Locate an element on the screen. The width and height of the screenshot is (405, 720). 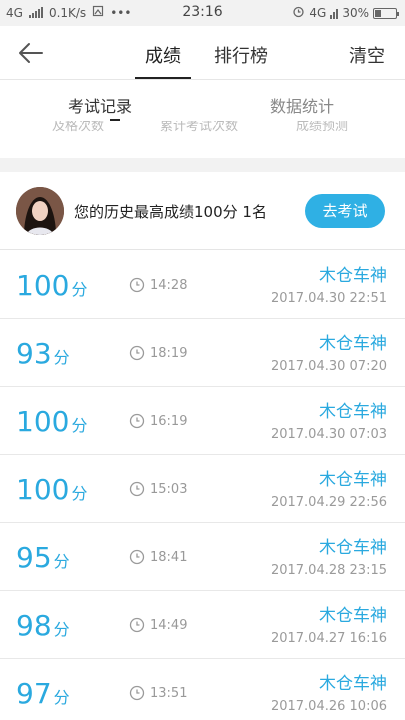
start-exam-button: 去考试 is located at coordinates (345, 211).